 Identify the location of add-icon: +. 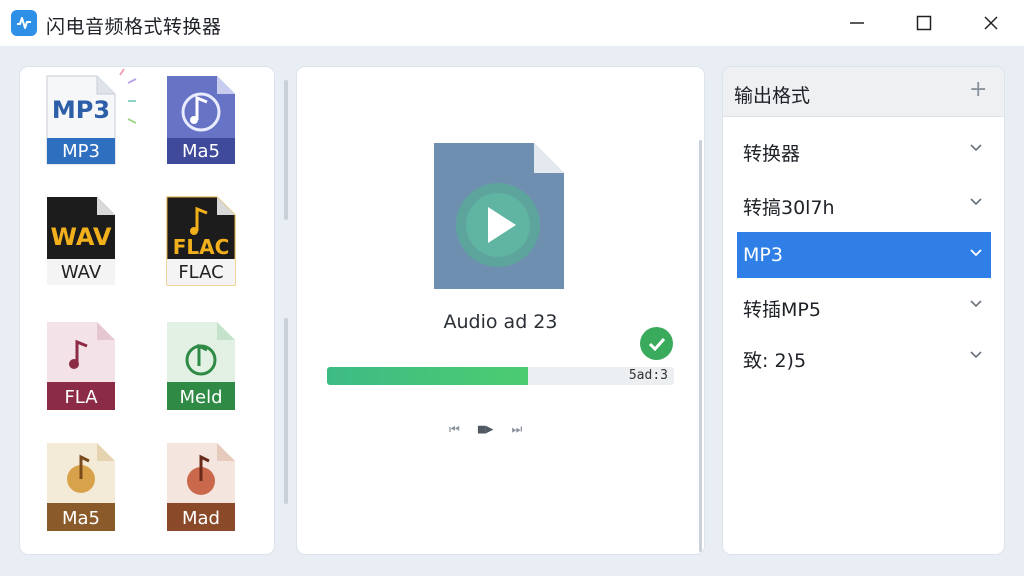
(978, 89).